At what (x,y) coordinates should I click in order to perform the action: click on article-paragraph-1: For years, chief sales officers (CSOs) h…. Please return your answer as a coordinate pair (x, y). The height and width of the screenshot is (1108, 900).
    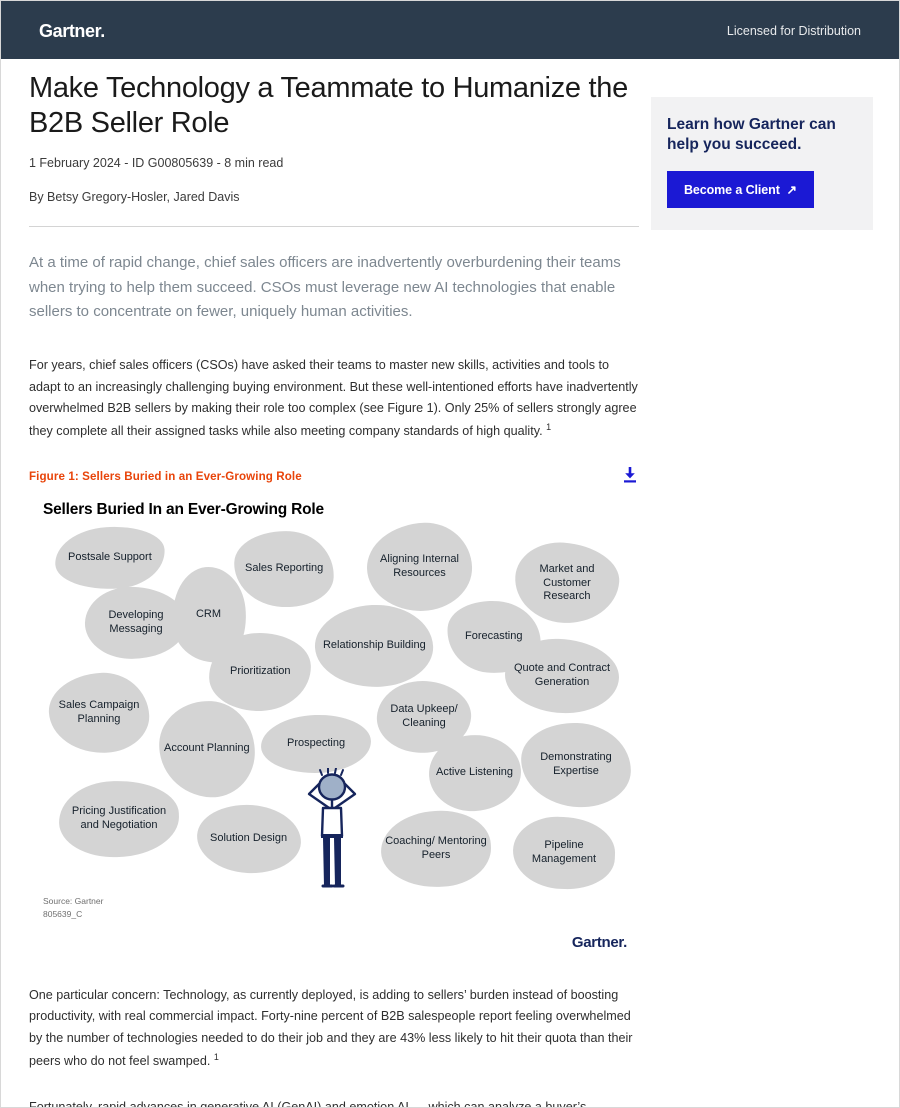
    Looking at the image, I should click on (334, 399).